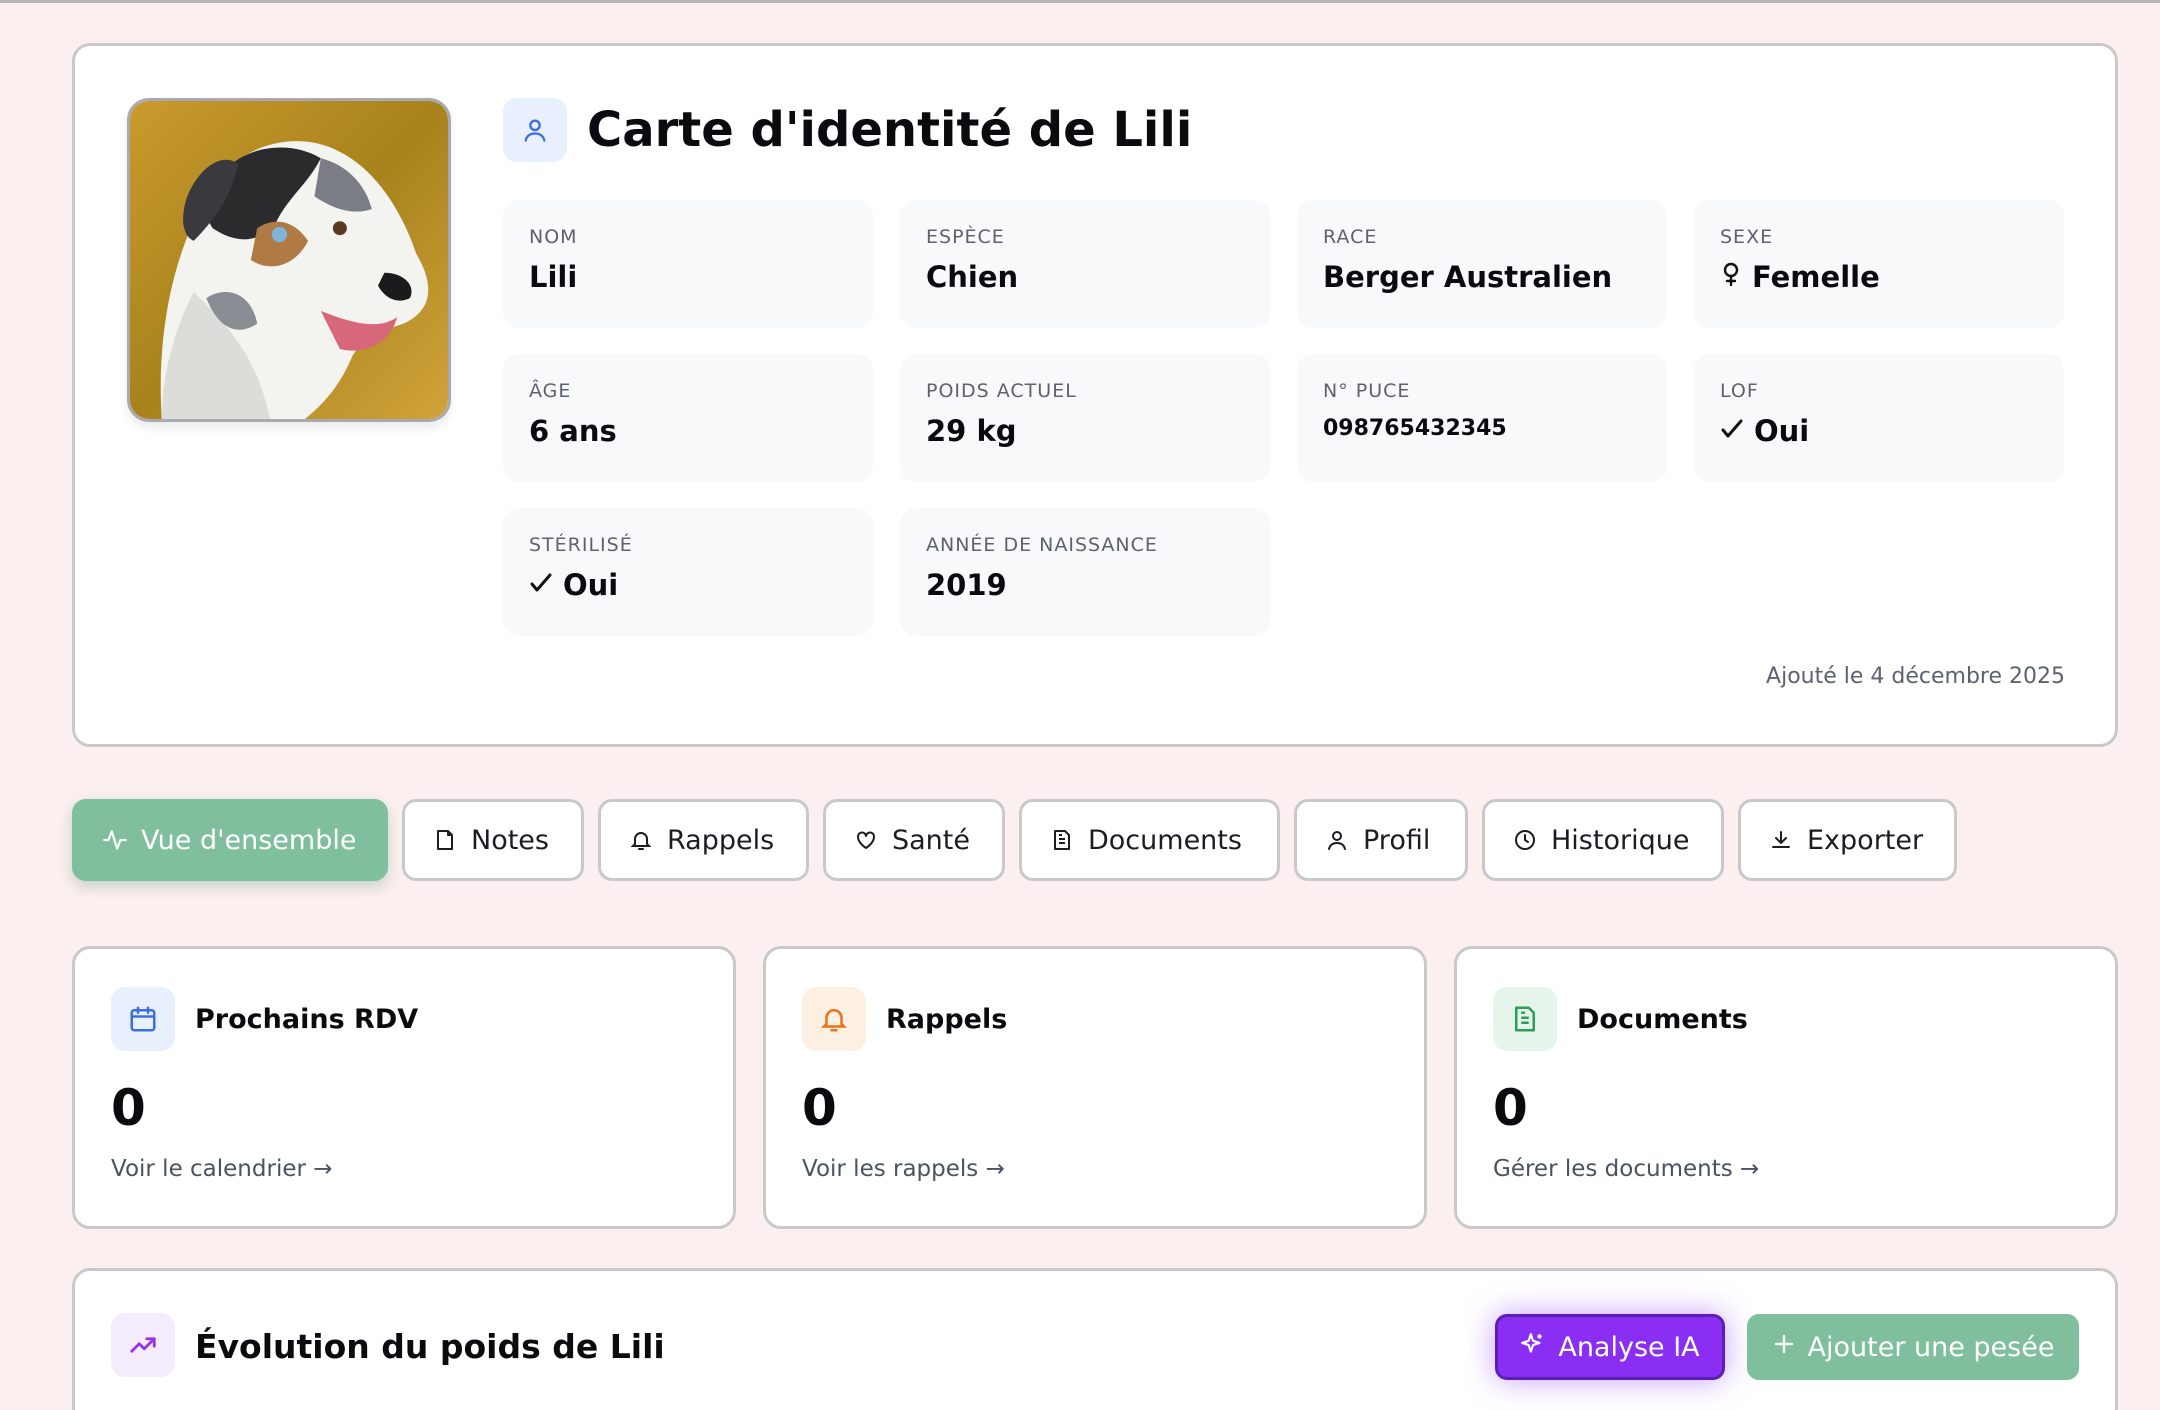 This screenshot has height=1410, width=2160. What do you see at coordinates (1865, 840) in the screenshot?
I see `tab-label: Exporter` at bounding box center [1865, 840].